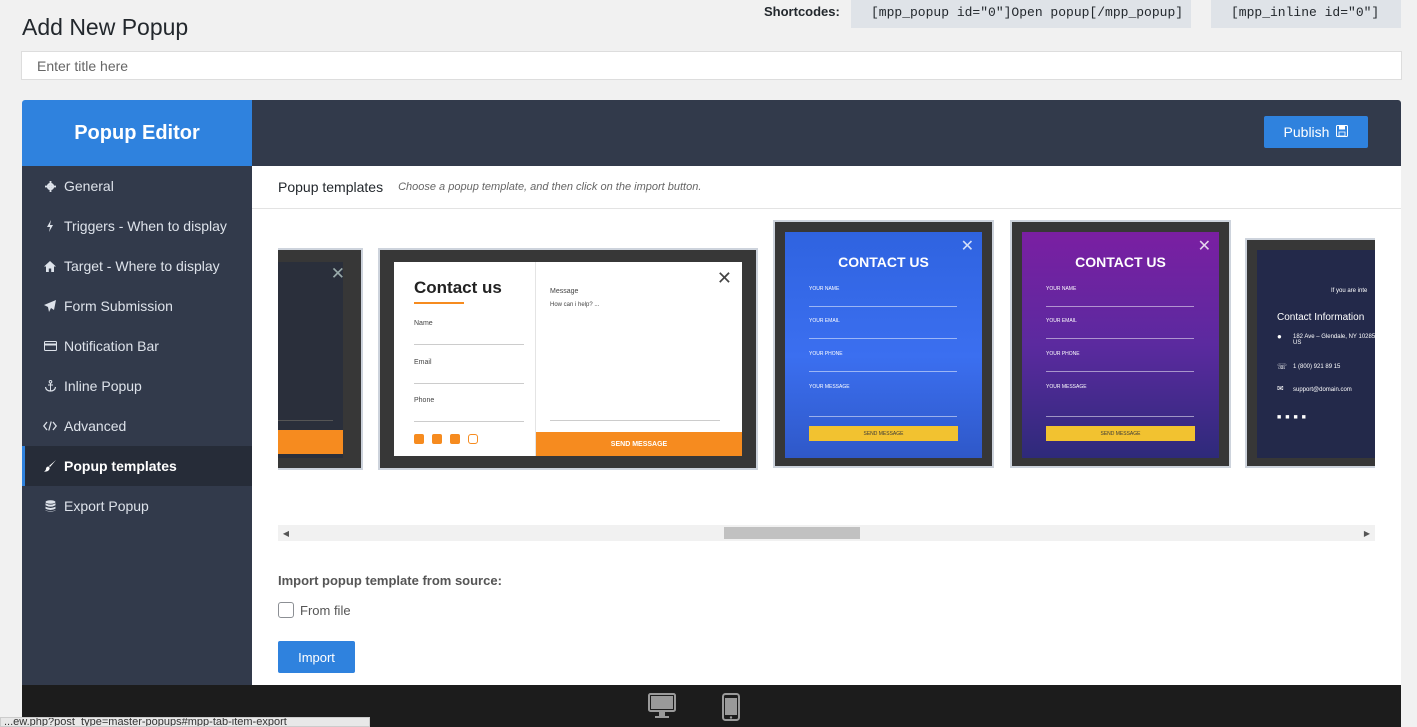  I want to click on sidebar-item-export-popup: Export Popup, so click(137, 506).